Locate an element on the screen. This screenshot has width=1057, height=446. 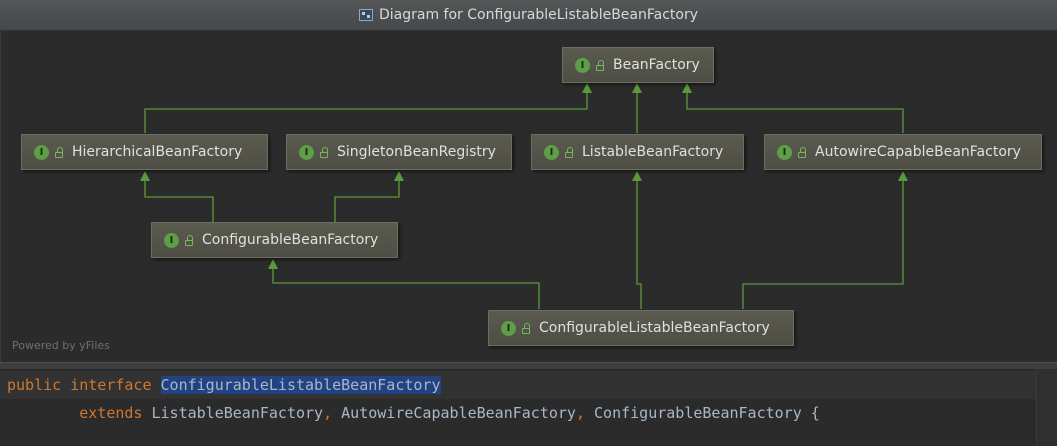
type-autowirecapablebeanfactory: AutowireCapableBeanFactory is located at coordinates (458, 413).